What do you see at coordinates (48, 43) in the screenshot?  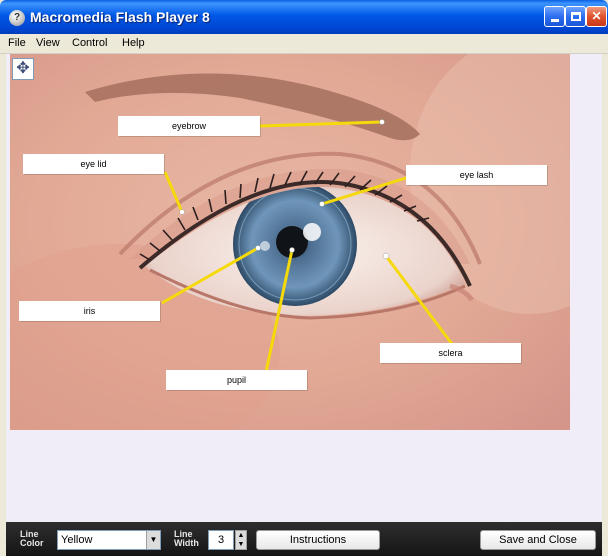 I see `menu-view: View` at bounding box center [48, 43].